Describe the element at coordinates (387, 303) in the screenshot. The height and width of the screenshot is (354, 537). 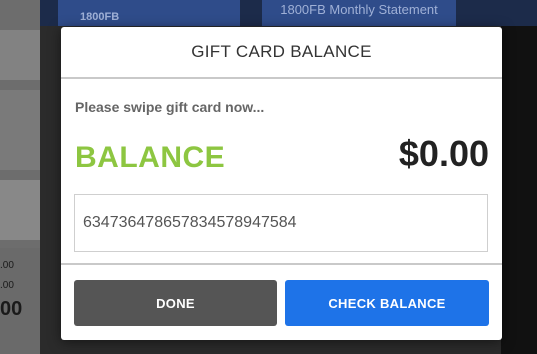
I see `check-balance-button: CHECK BALANCE` at that location.